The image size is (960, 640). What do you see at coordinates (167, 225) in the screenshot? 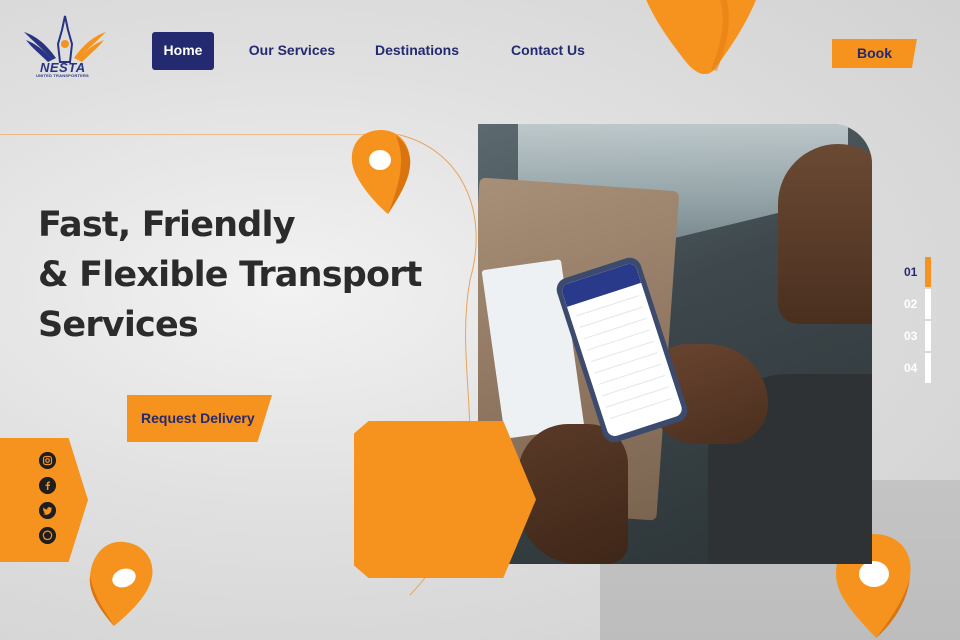
I see `hero-title-line: Fast, Friendly` at bounding box center [167, 225].